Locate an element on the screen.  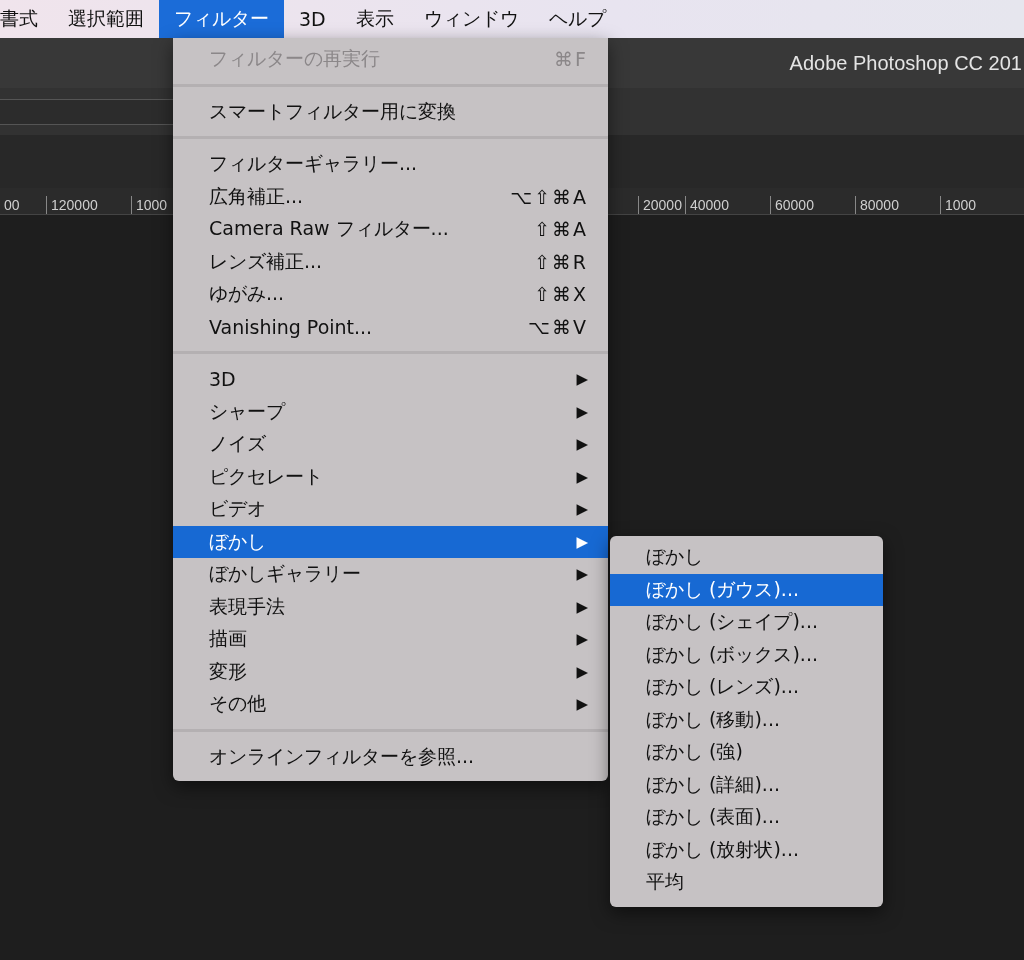
menu-item: ノイズ ▶ is located at coordinates (390, 444).